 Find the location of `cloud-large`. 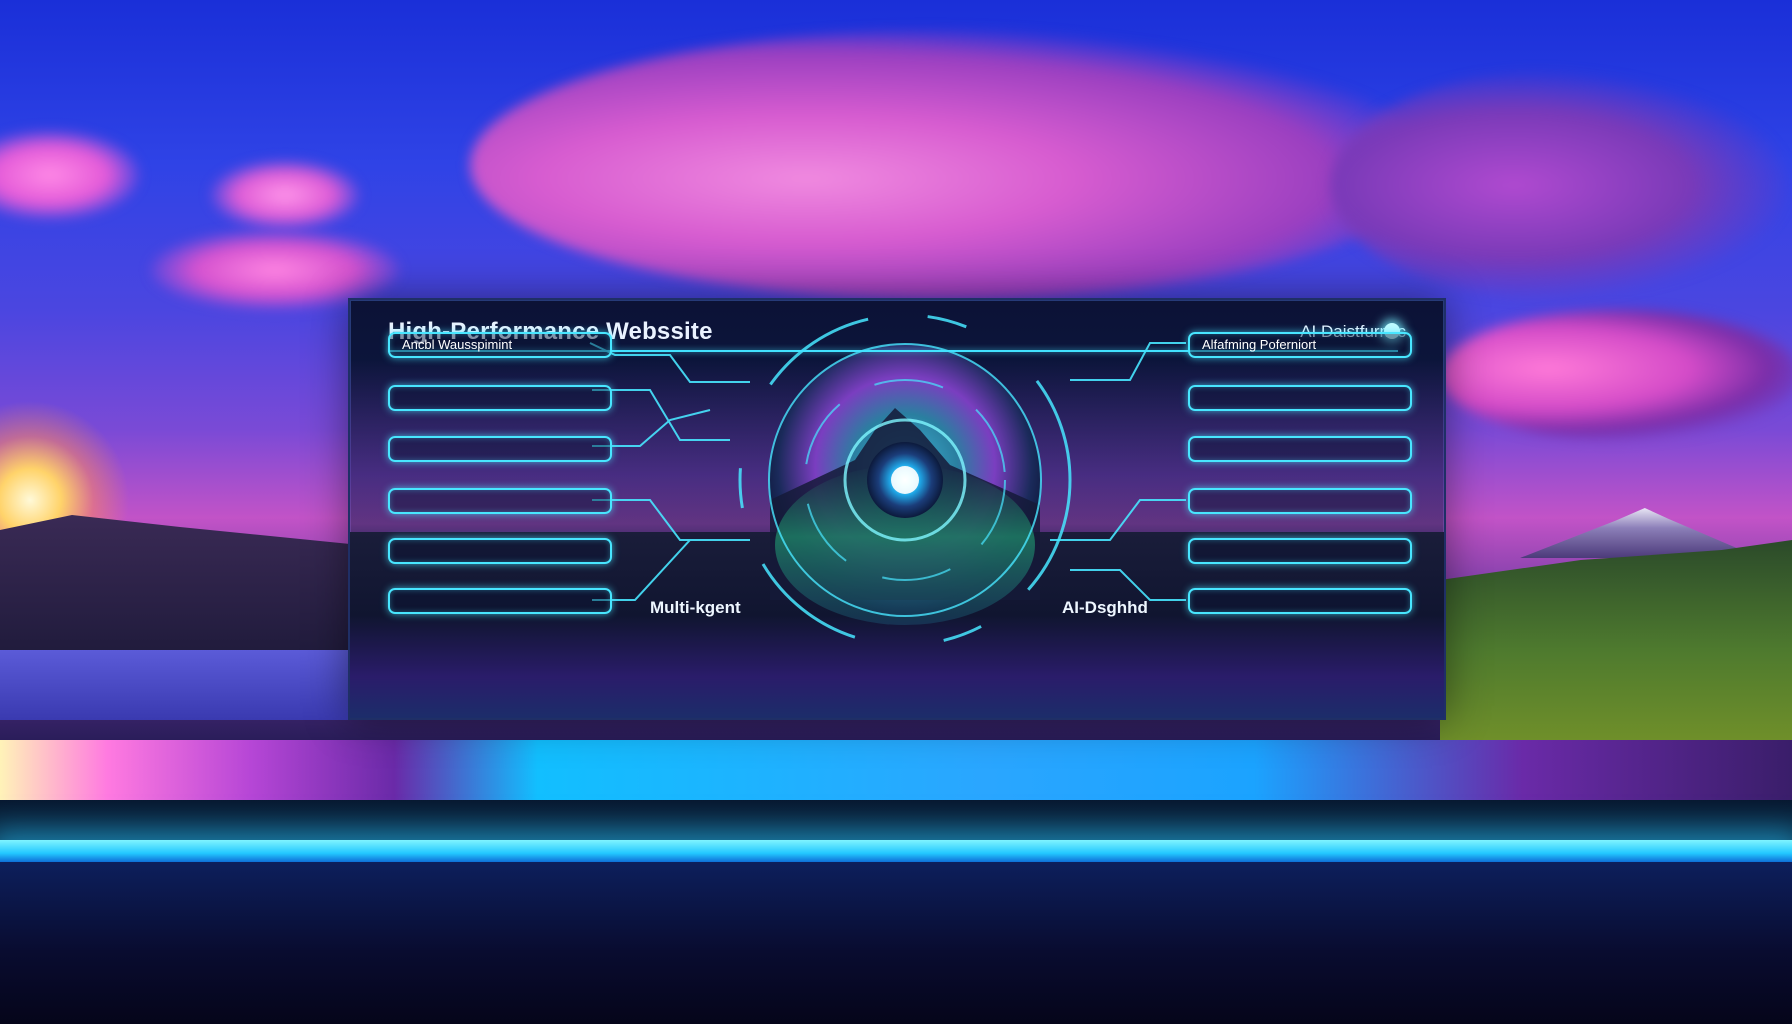

cloud-large is located at coordinates (950, 165).